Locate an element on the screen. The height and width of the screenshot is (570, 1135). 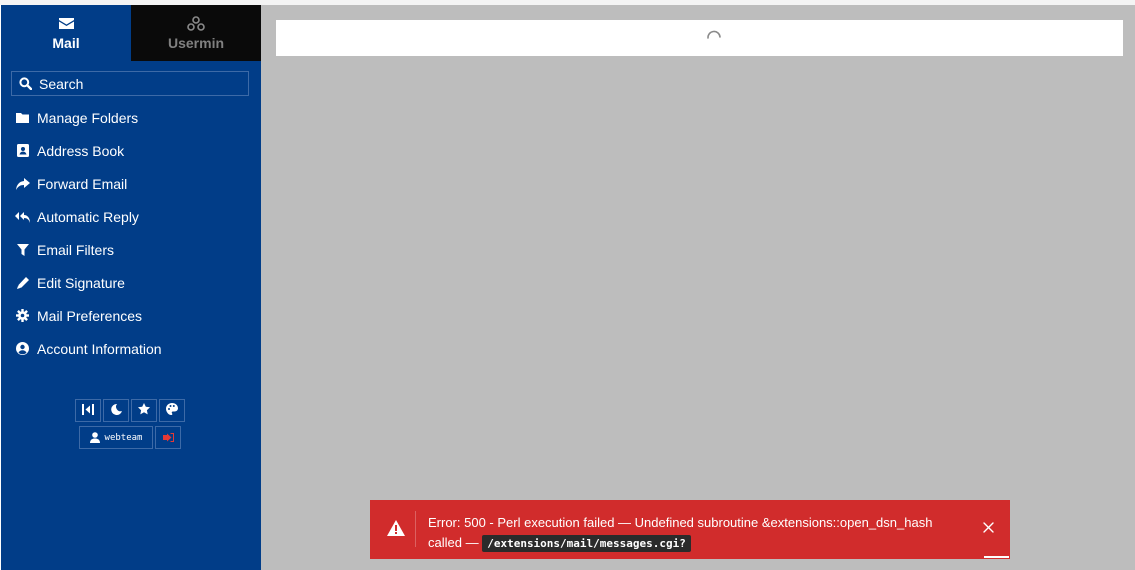
loading-bar is located at coordinates (699, 38).